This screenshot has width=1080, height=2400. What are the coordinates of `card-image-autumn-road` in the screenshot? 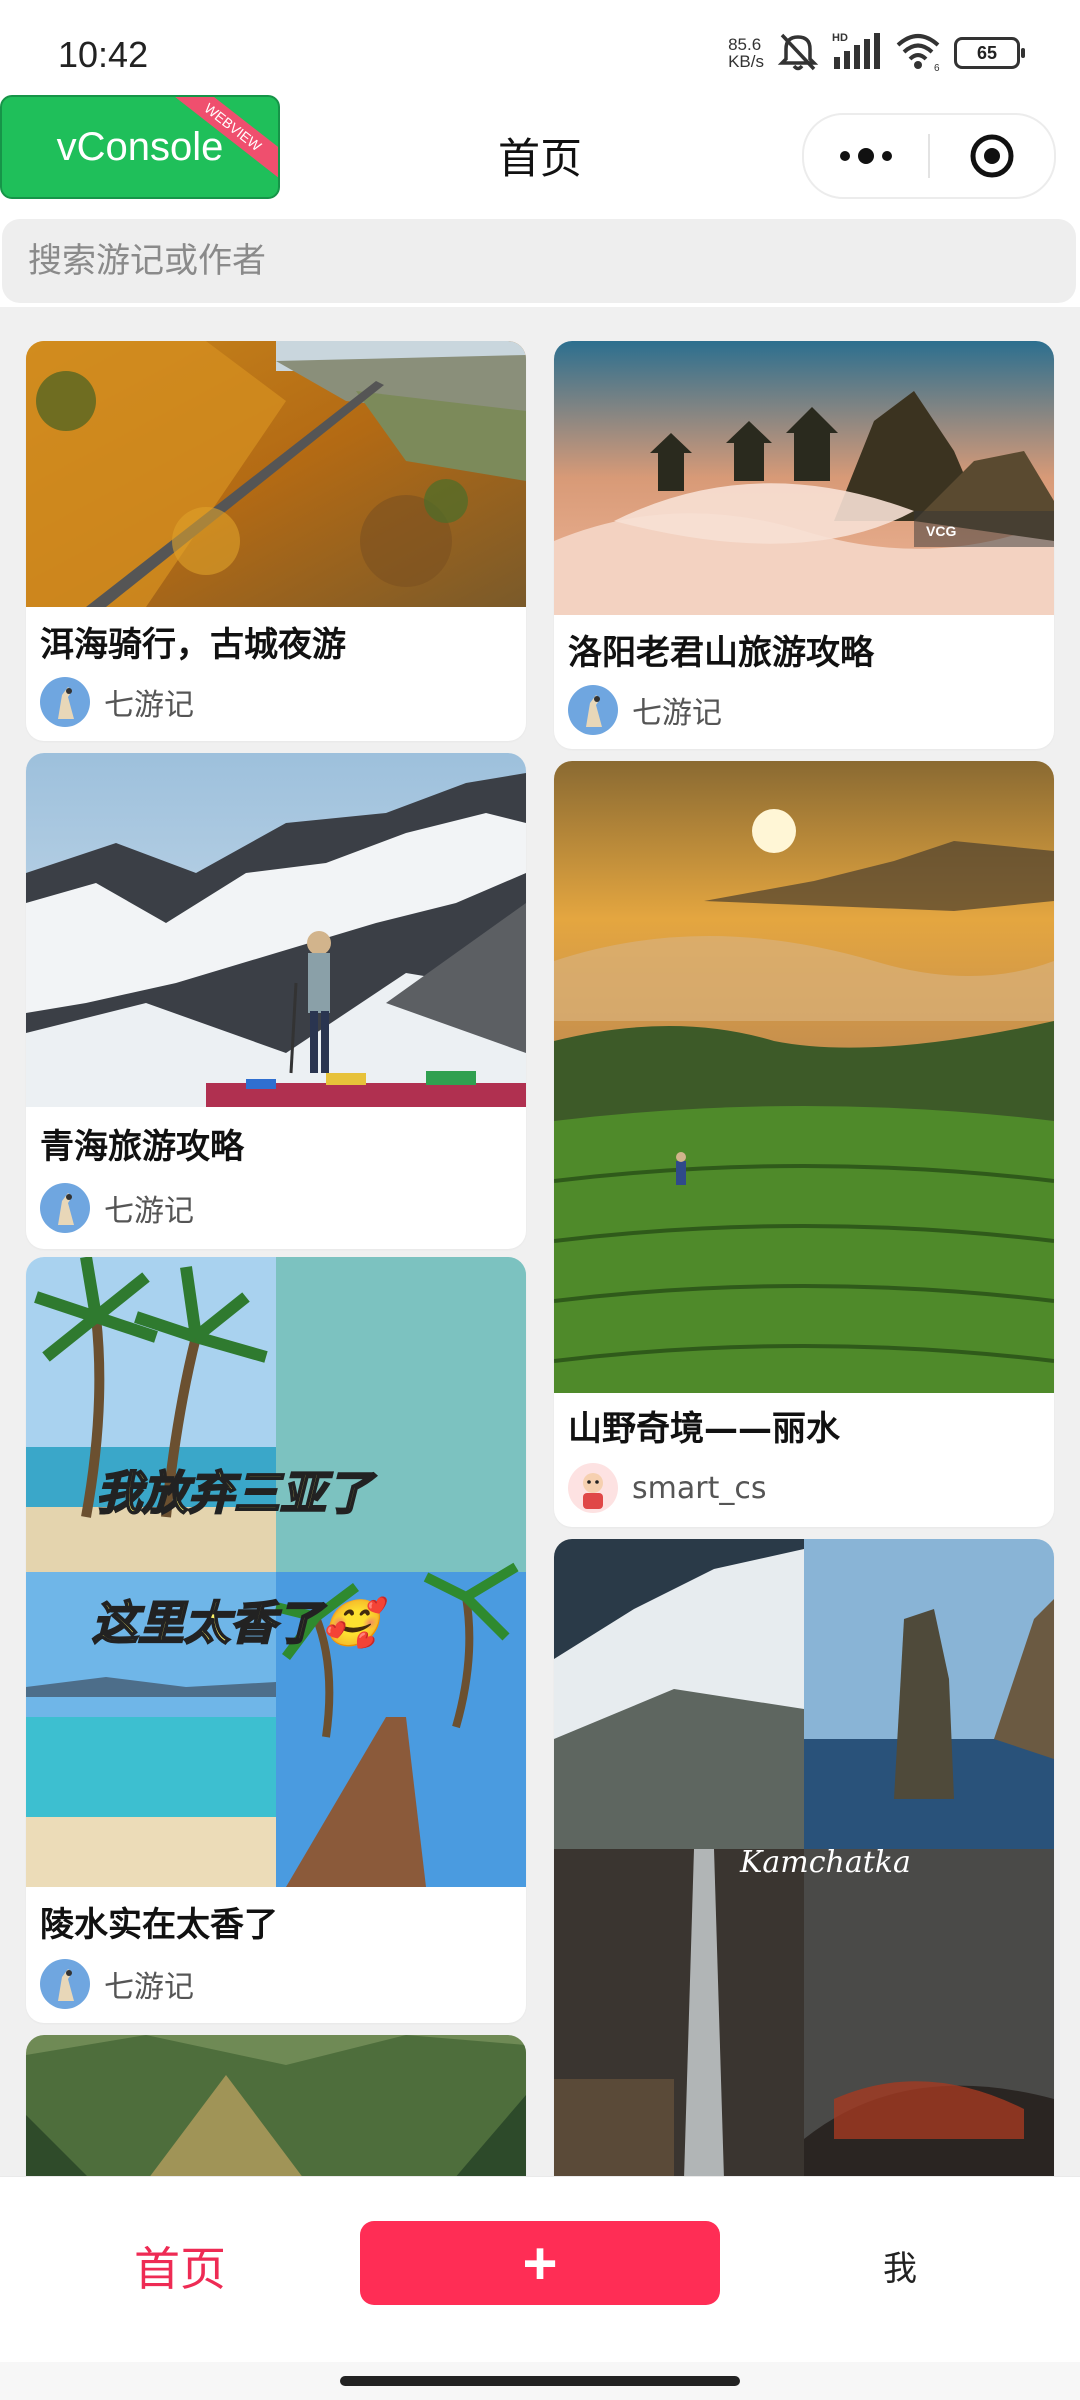 It's located at (276, 474).